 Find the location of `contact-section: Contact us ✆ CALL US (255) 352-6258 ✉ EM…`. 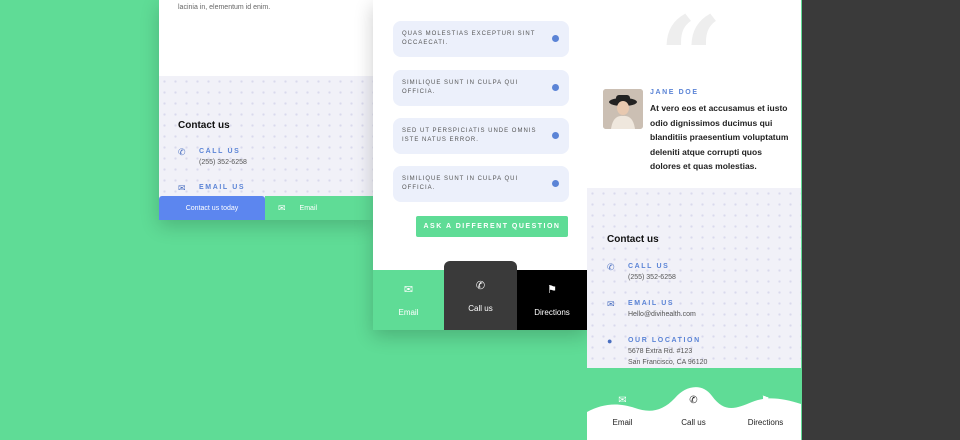

contact-section: Contact us ✆ CALL US (255) 352-6258 ✉ EM… is located at coordinates (694, 288).